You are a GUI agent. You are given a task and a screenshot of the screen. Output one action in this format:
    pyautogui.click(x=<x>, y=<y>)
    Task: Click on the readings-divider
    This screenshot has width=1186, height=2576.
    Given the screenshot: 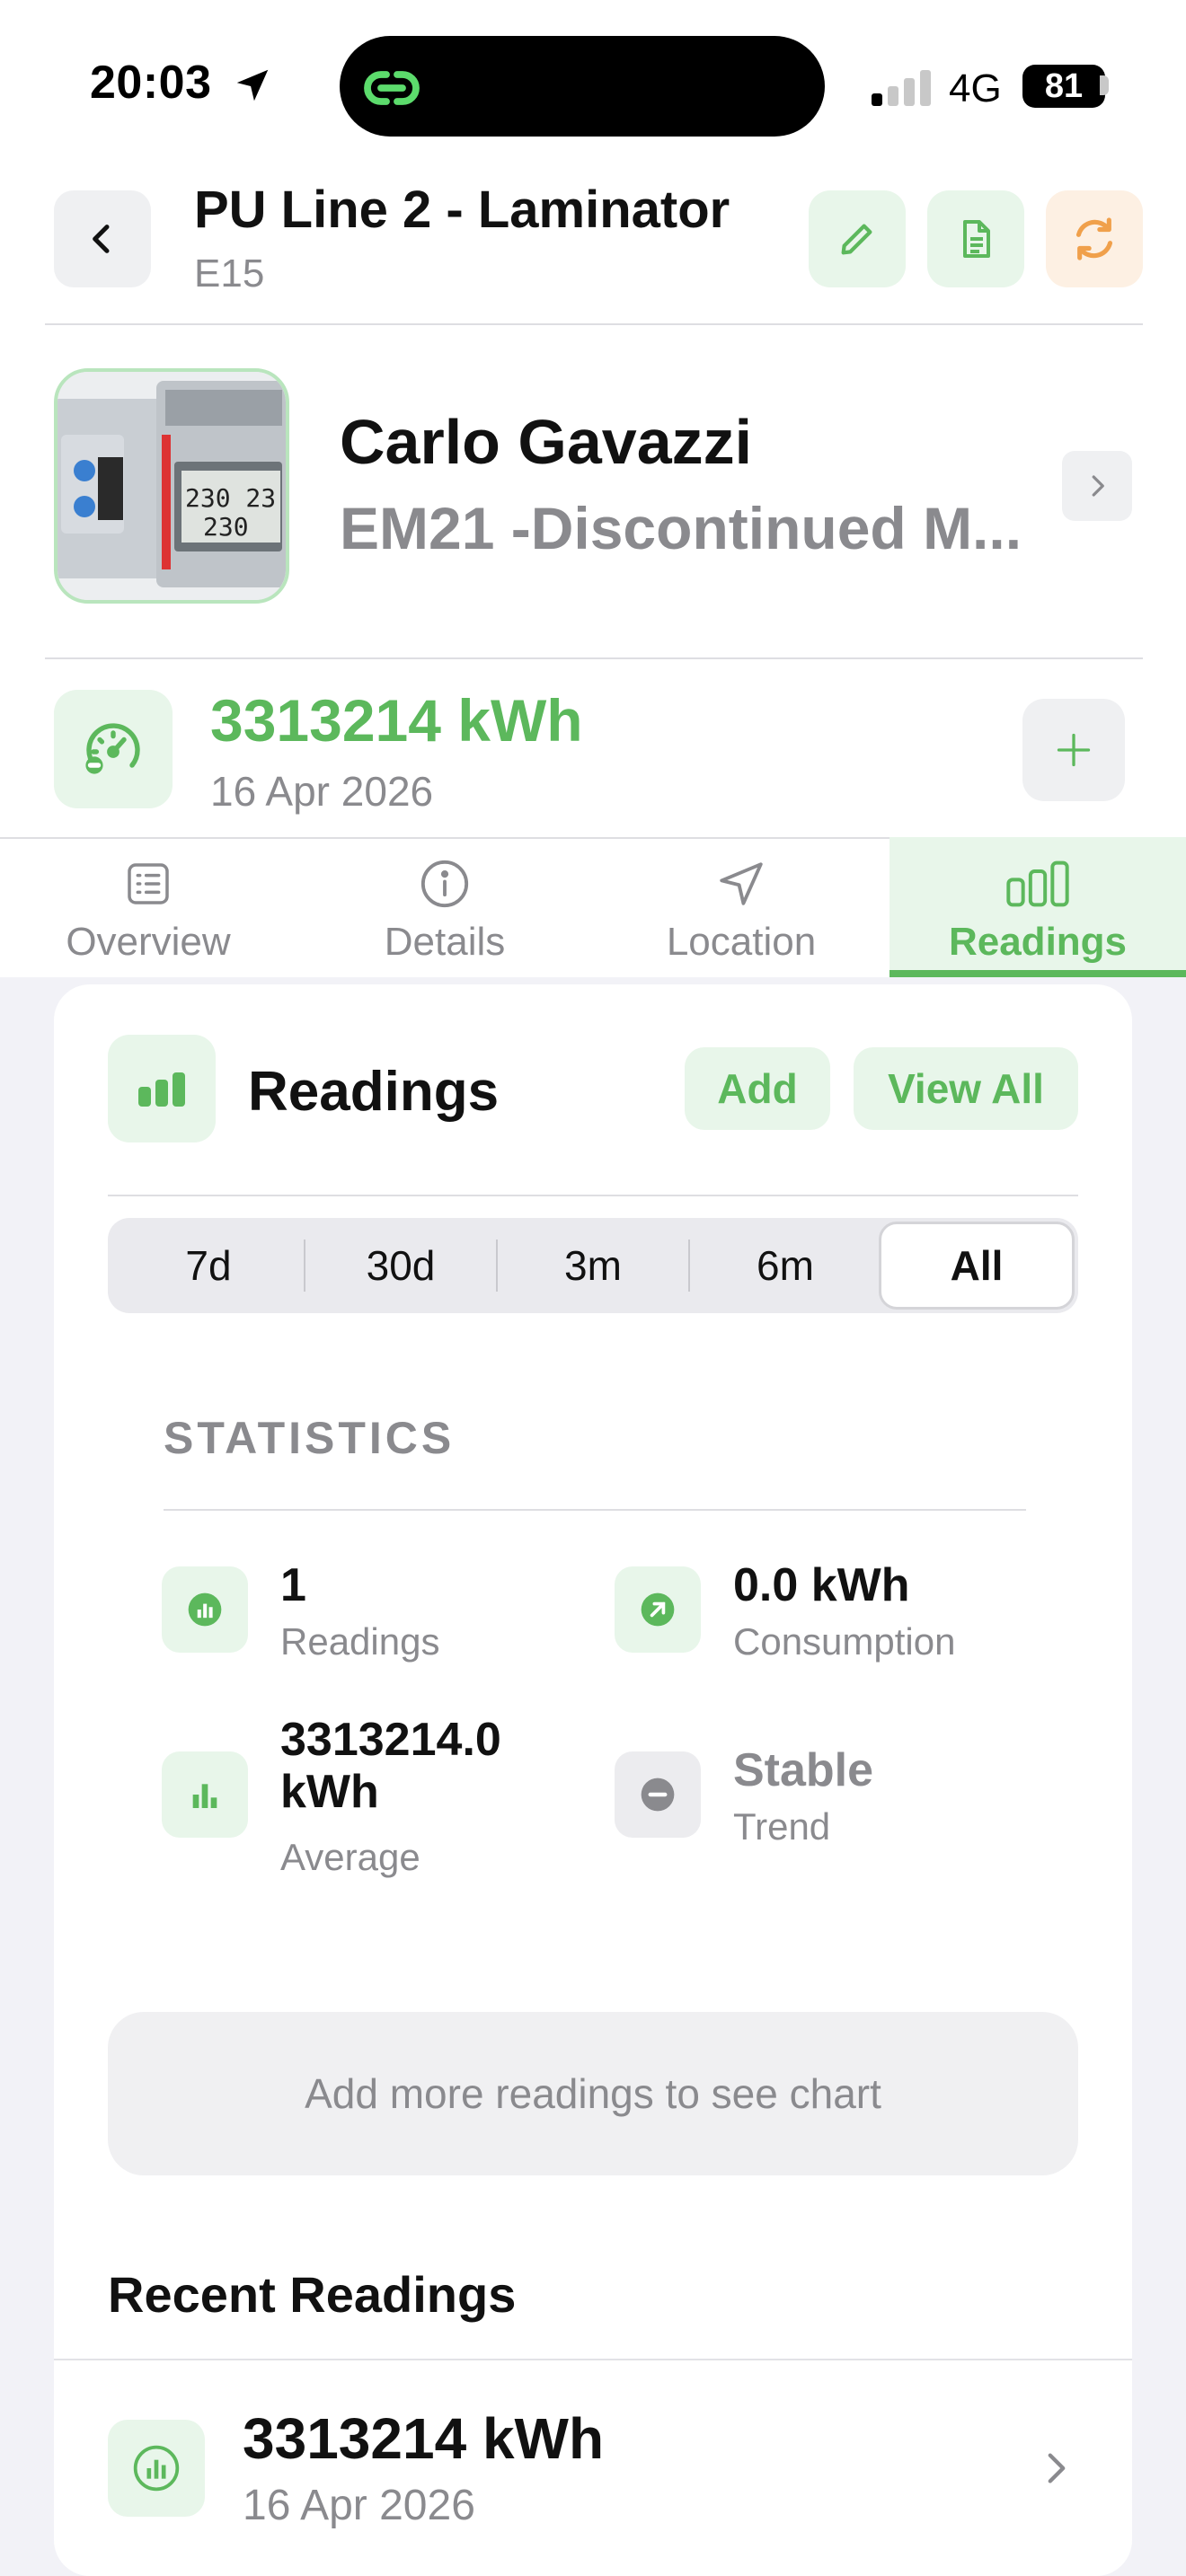 What is the action you would take?
    pyautogui.click(x=593, y=1195)
    